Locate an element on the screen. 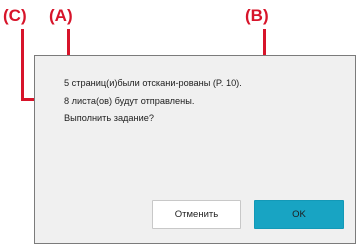 The image size is (358, 246). callout-a-label: (A) is located at coordinates (61, 15).